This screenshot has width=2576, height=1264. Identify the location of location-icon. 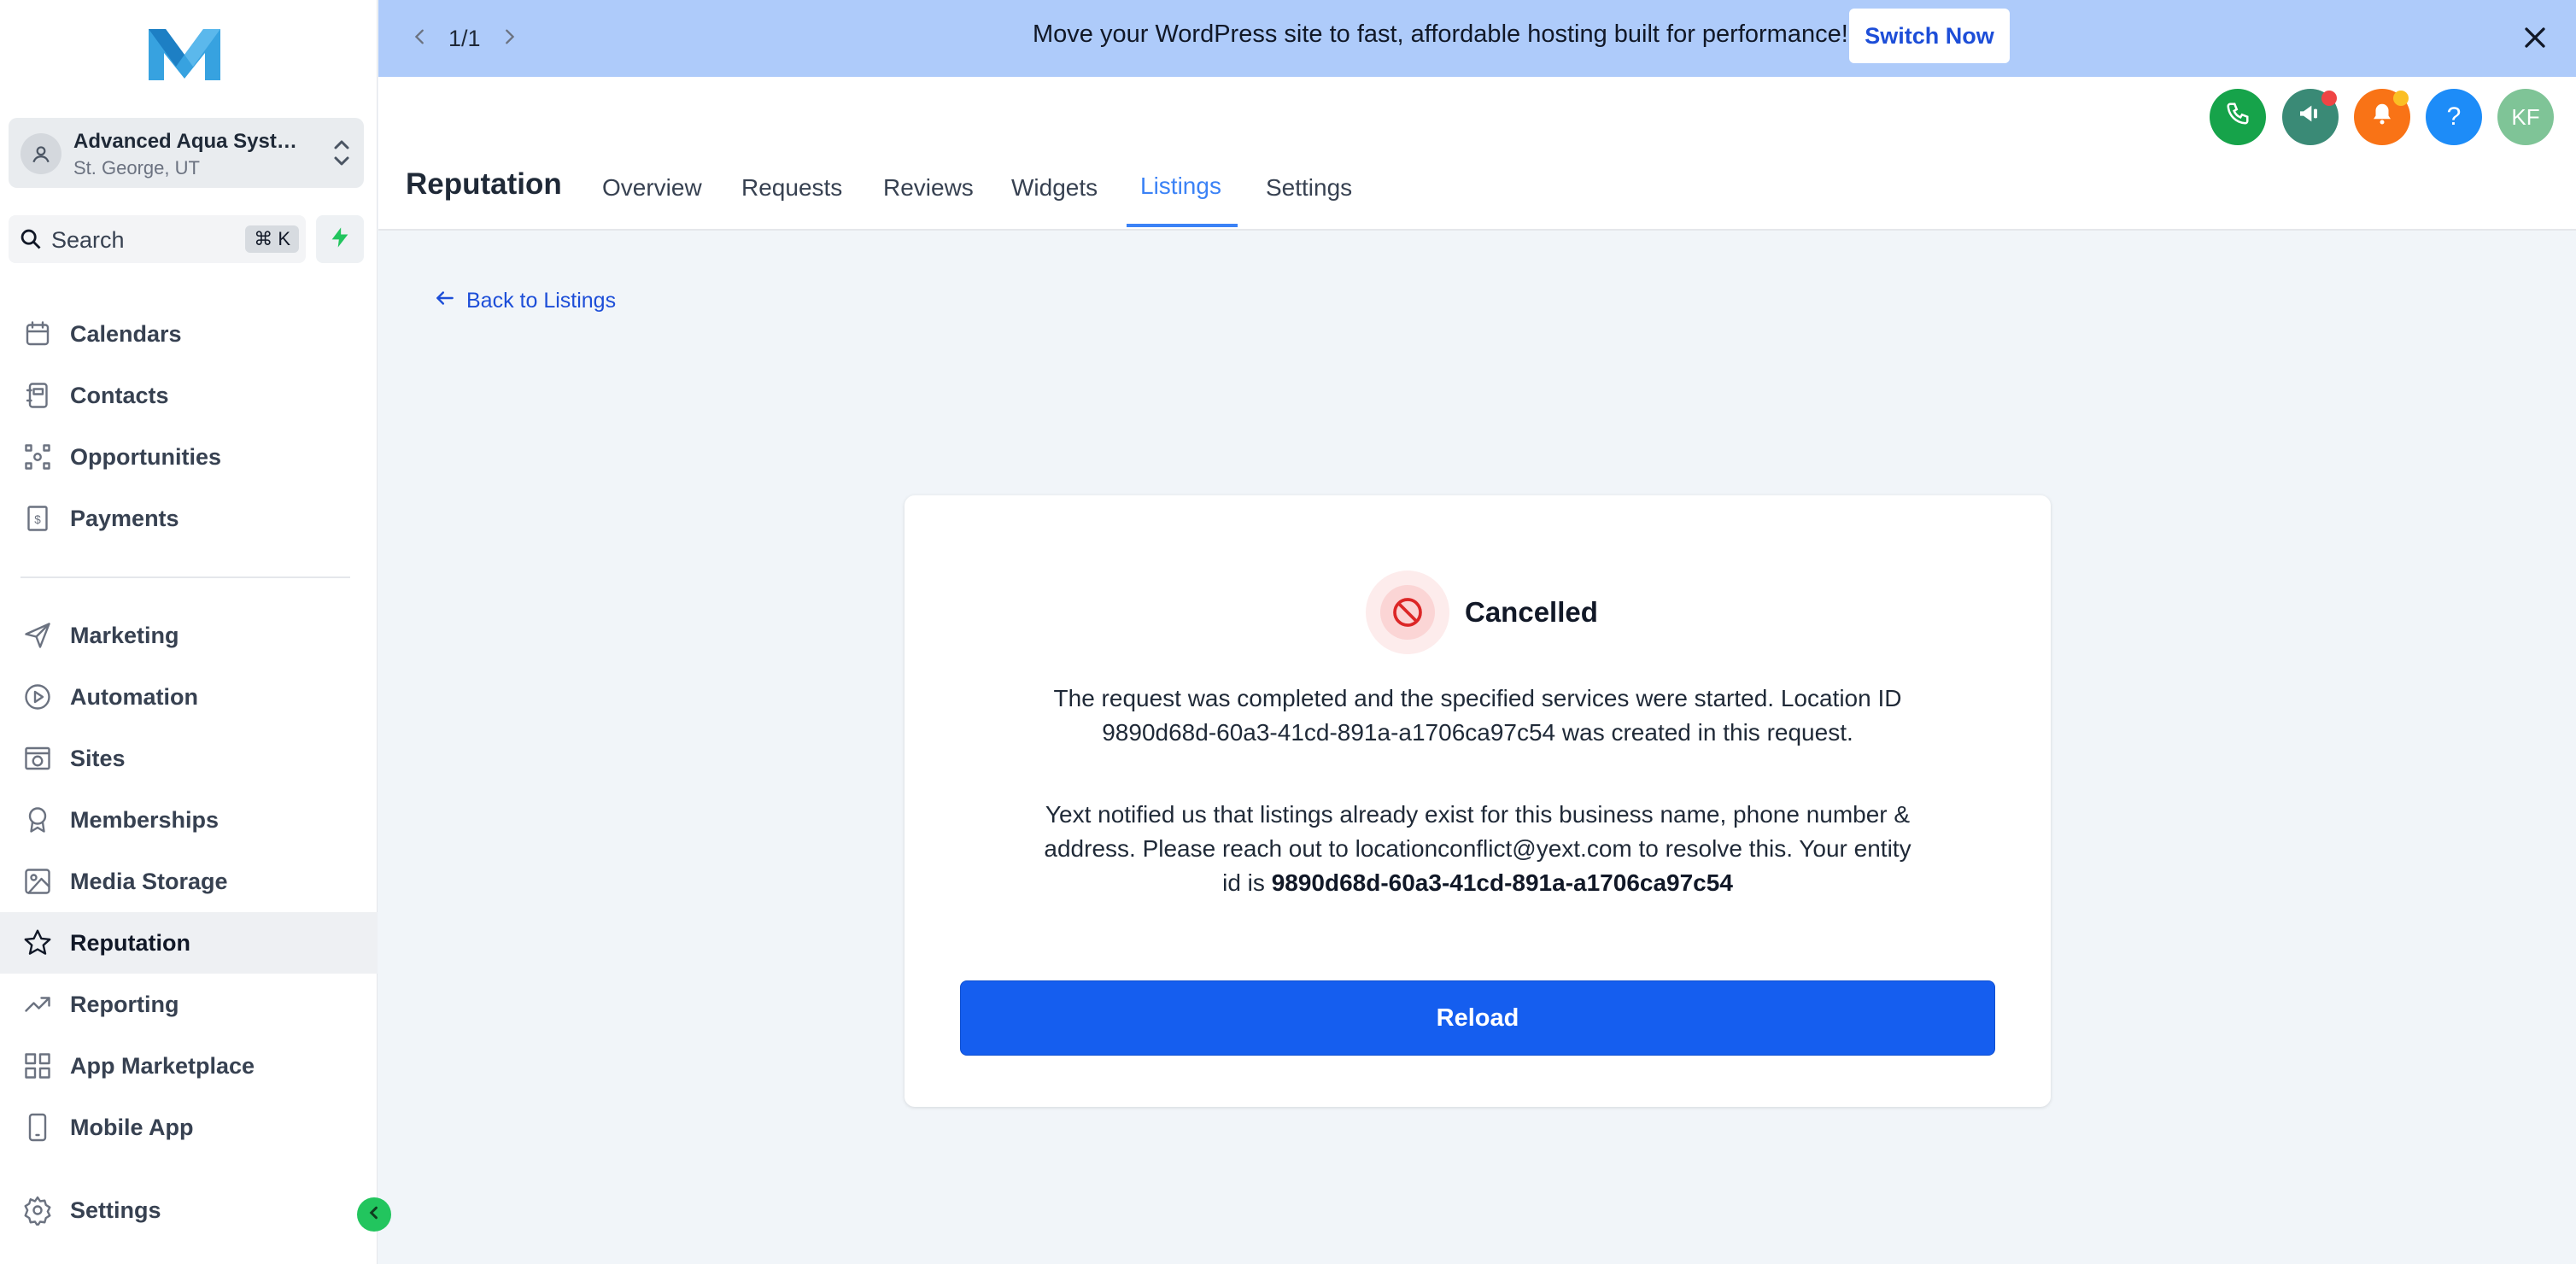
(40, 153).